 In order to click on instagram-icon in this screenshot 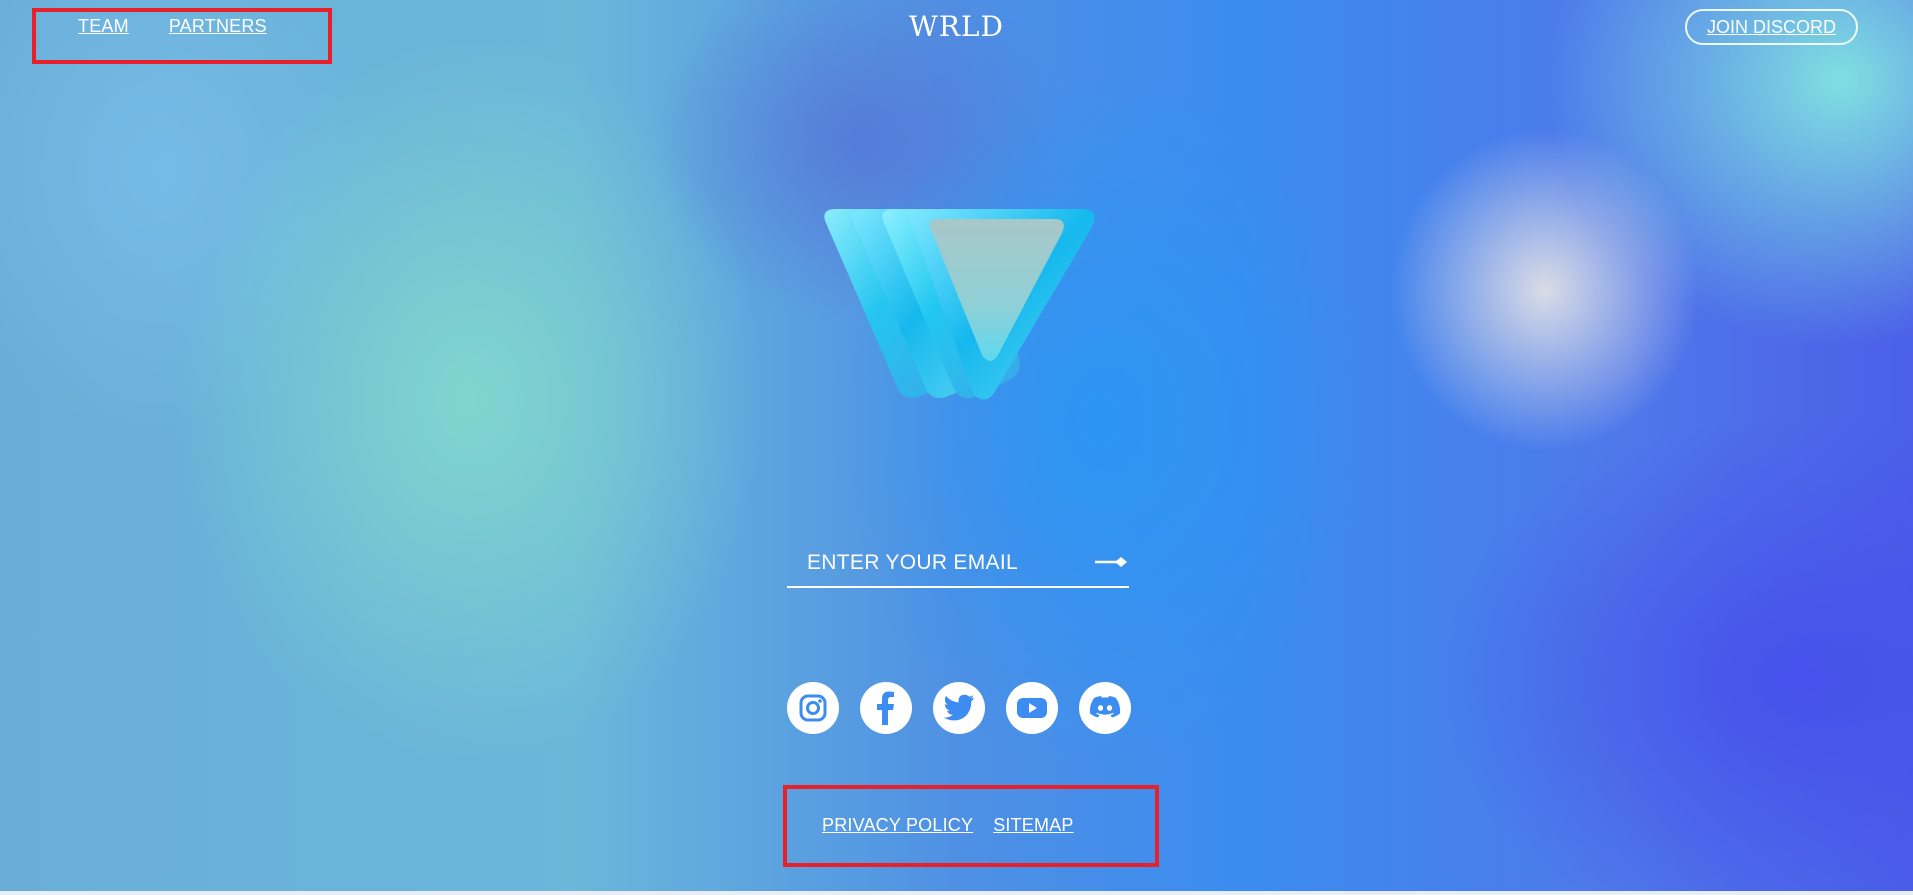, I will do `click(813, 708)`.